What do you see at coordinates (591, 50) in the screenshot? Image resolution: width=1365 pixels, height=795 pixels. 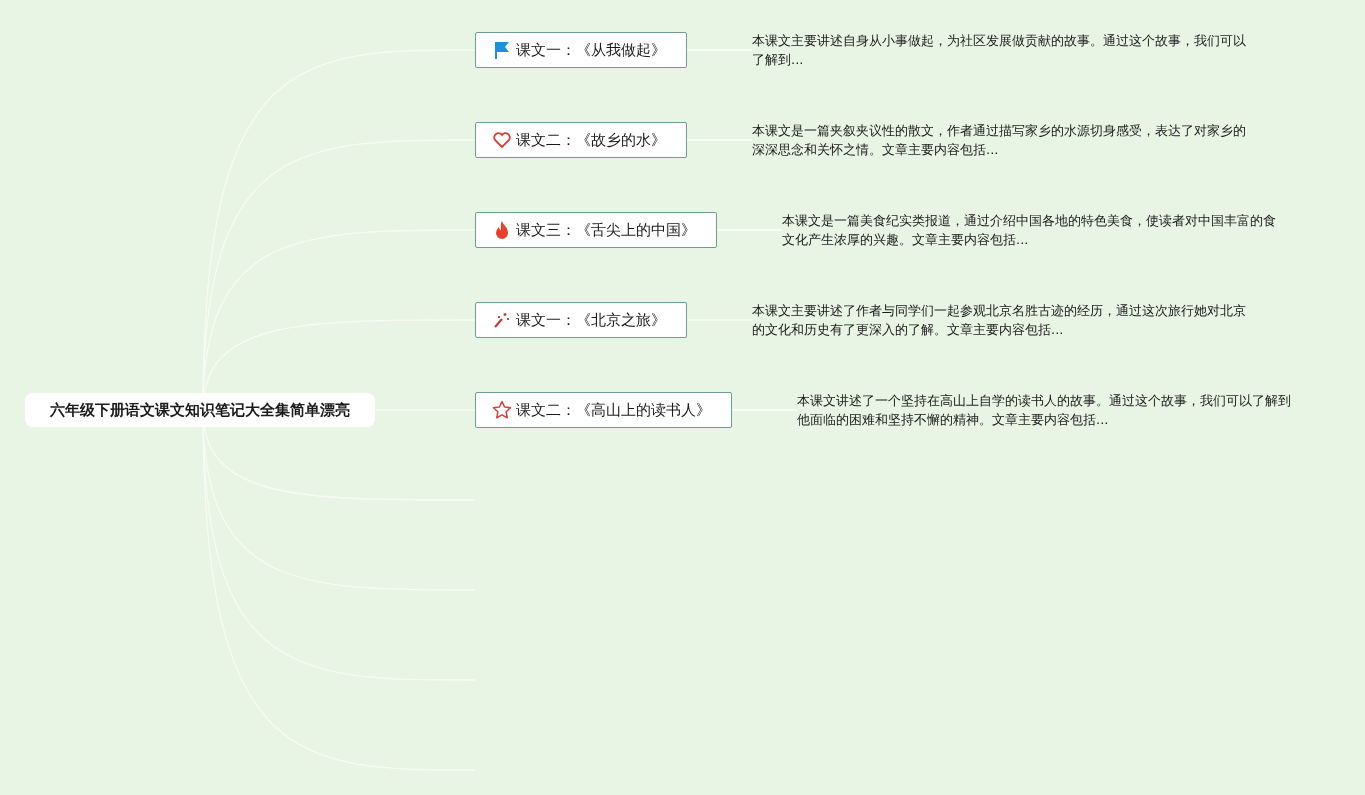 I see `topic-title: 课文一：《从我做起》` at bounding box center [591, 50].